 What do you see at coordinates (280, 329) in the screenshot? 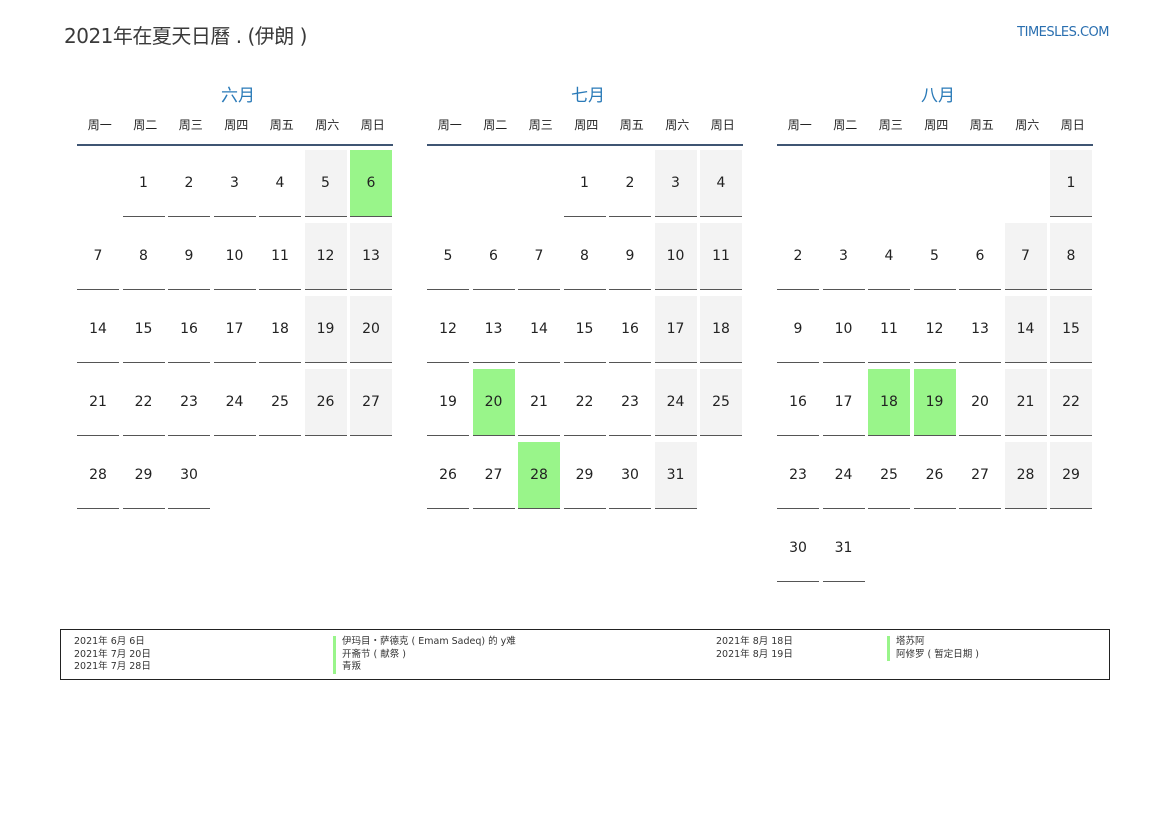
I see `day-cell: 18` at bounding box center [280, 329].